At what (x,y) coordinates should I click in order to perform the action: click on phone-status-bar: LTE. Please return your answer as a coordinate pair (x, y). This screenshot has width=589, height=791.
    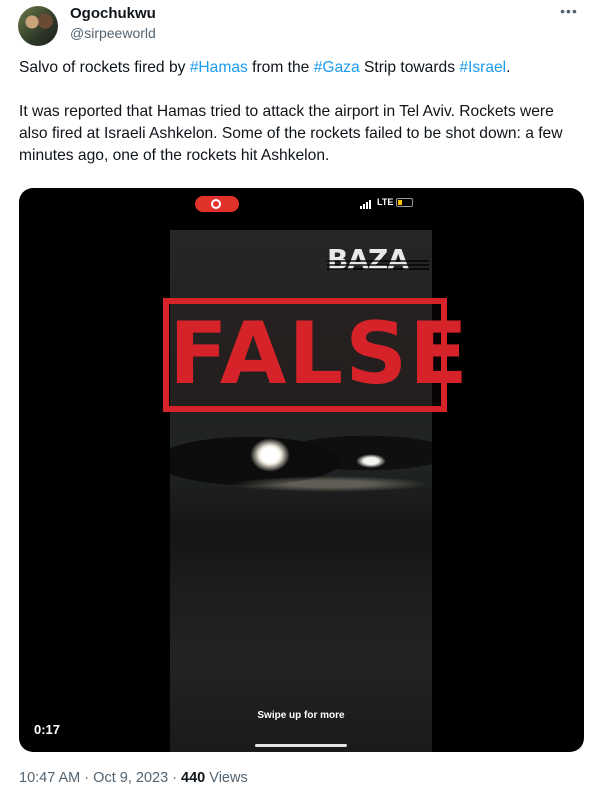
    Looking at the image, I should click on (301, 205).